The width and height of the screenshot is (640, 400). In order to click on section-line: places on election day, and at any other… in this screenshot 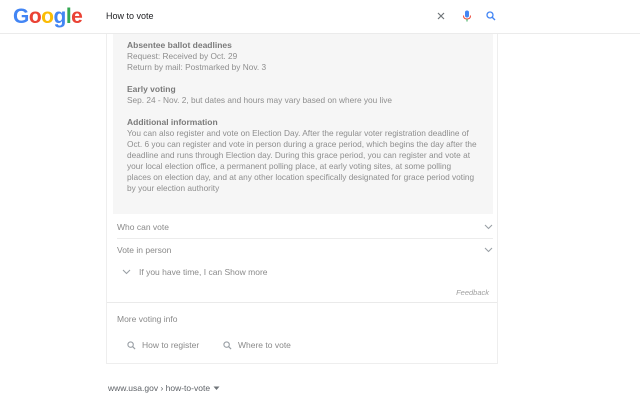, I will do `click(301, 177)`.